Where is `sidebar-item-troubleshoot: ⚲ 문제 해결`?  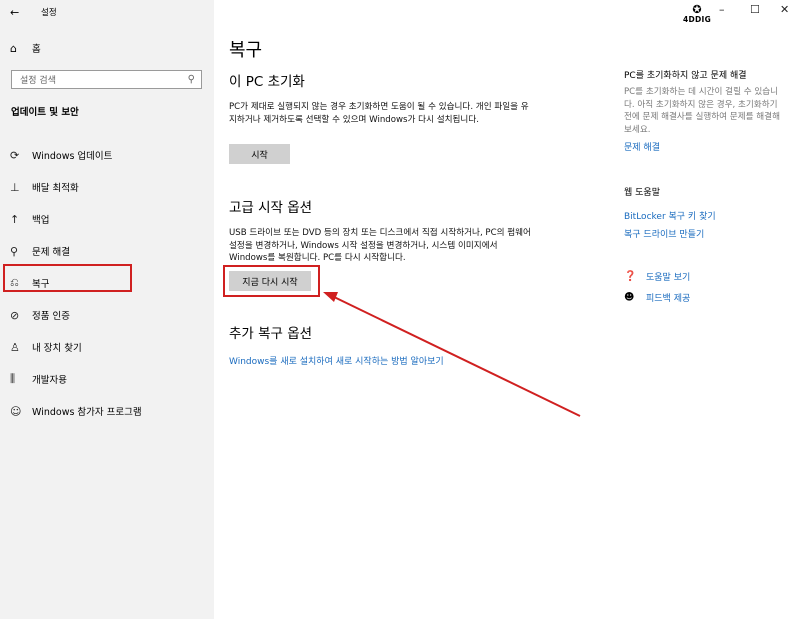 sidebar-item-troubleshoot: ⚲ 문제 해결 is located at coordinates (107, 251).